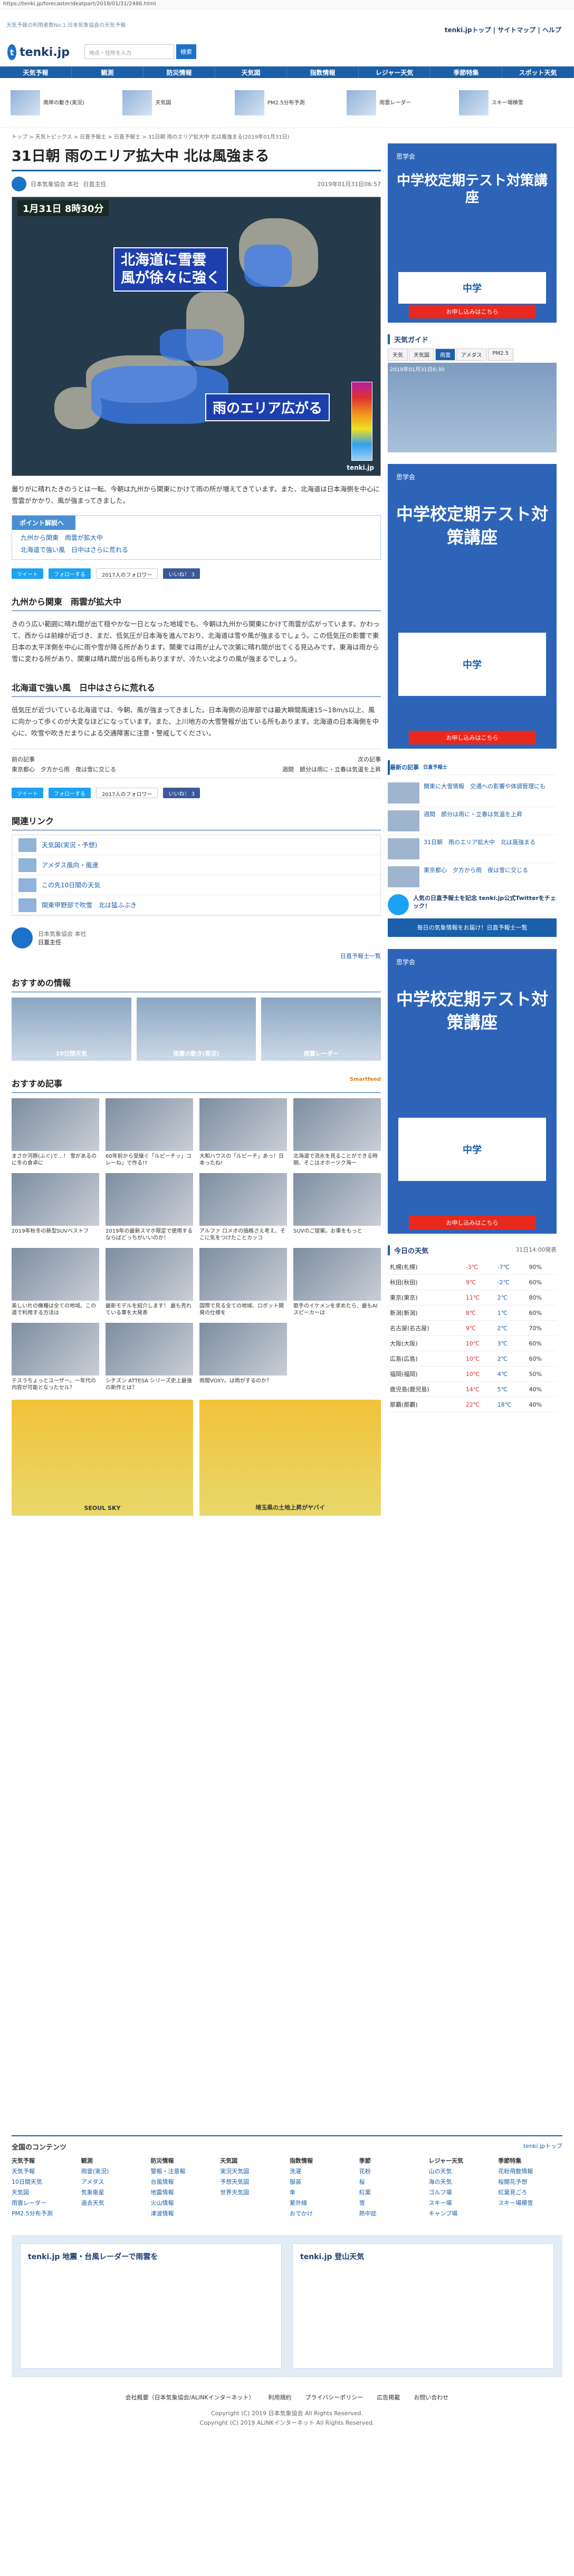 This screenshot has height=2576, width=574. Describe the element at coordinates (391, 2214) in the screenshot. I see `footer-link: 熱中症` at that location.